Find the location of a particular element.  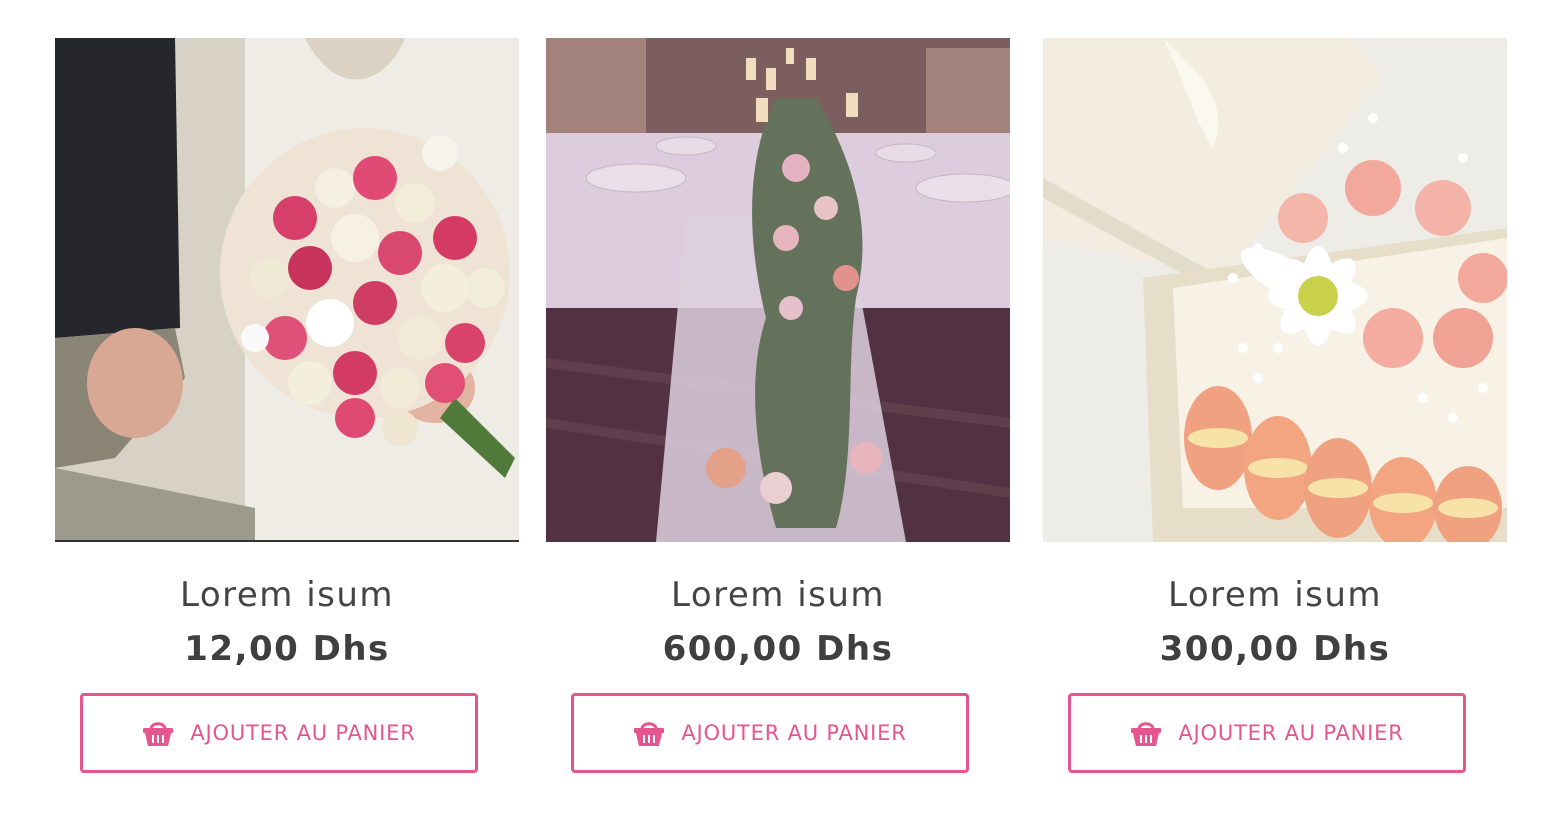

product-price: 300,00 Dhs is located at coordinates (1275, 649).